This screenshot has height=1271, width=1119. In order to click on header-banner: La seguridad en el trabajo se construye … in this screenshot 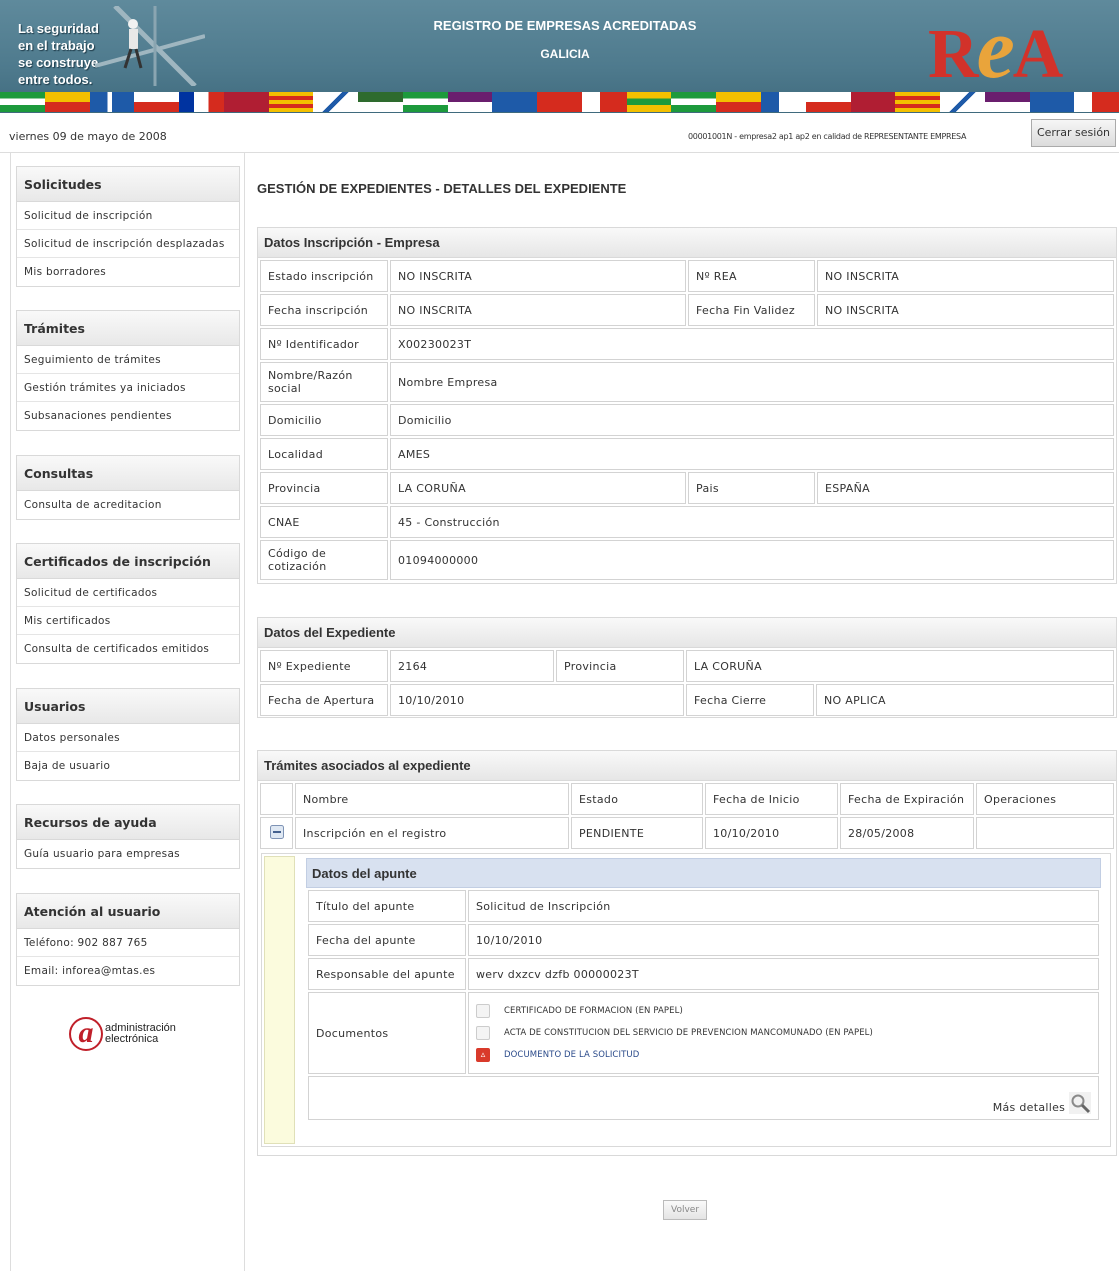, I will do `click(559, 56)`.